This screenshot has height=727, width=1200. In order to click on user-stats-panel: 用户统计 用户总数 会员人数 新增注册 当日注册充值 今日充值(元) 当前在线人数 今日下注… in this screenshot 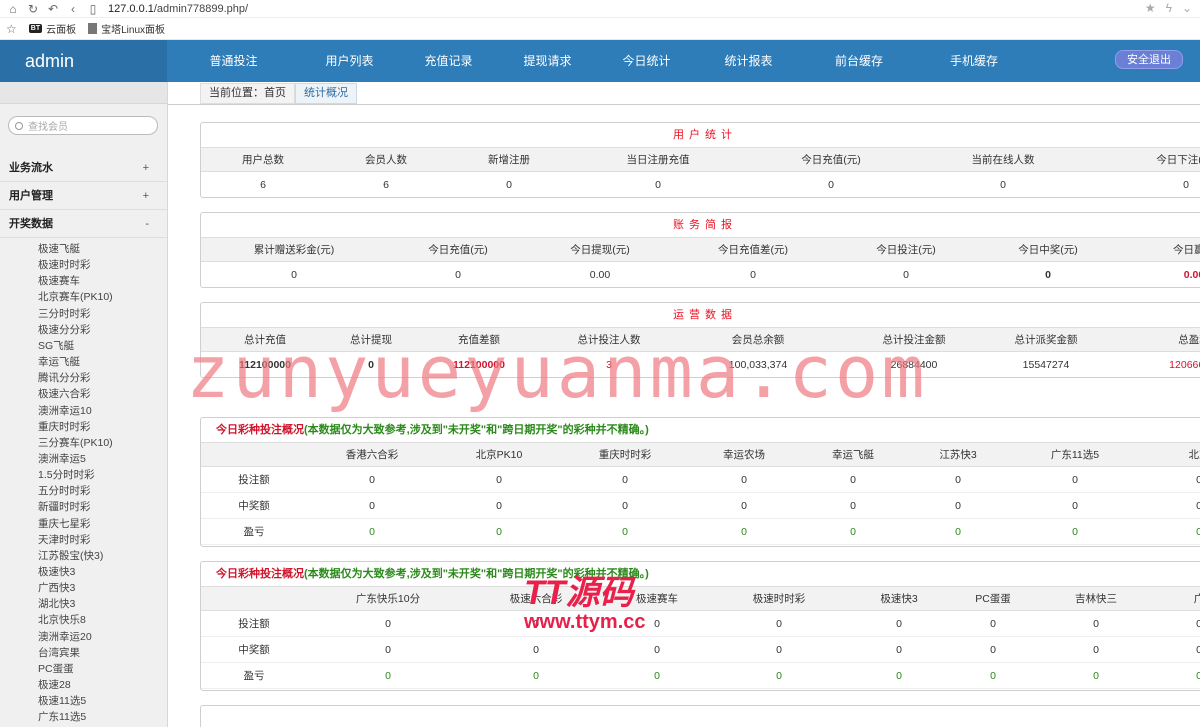, I will do `click(700, 160)`.